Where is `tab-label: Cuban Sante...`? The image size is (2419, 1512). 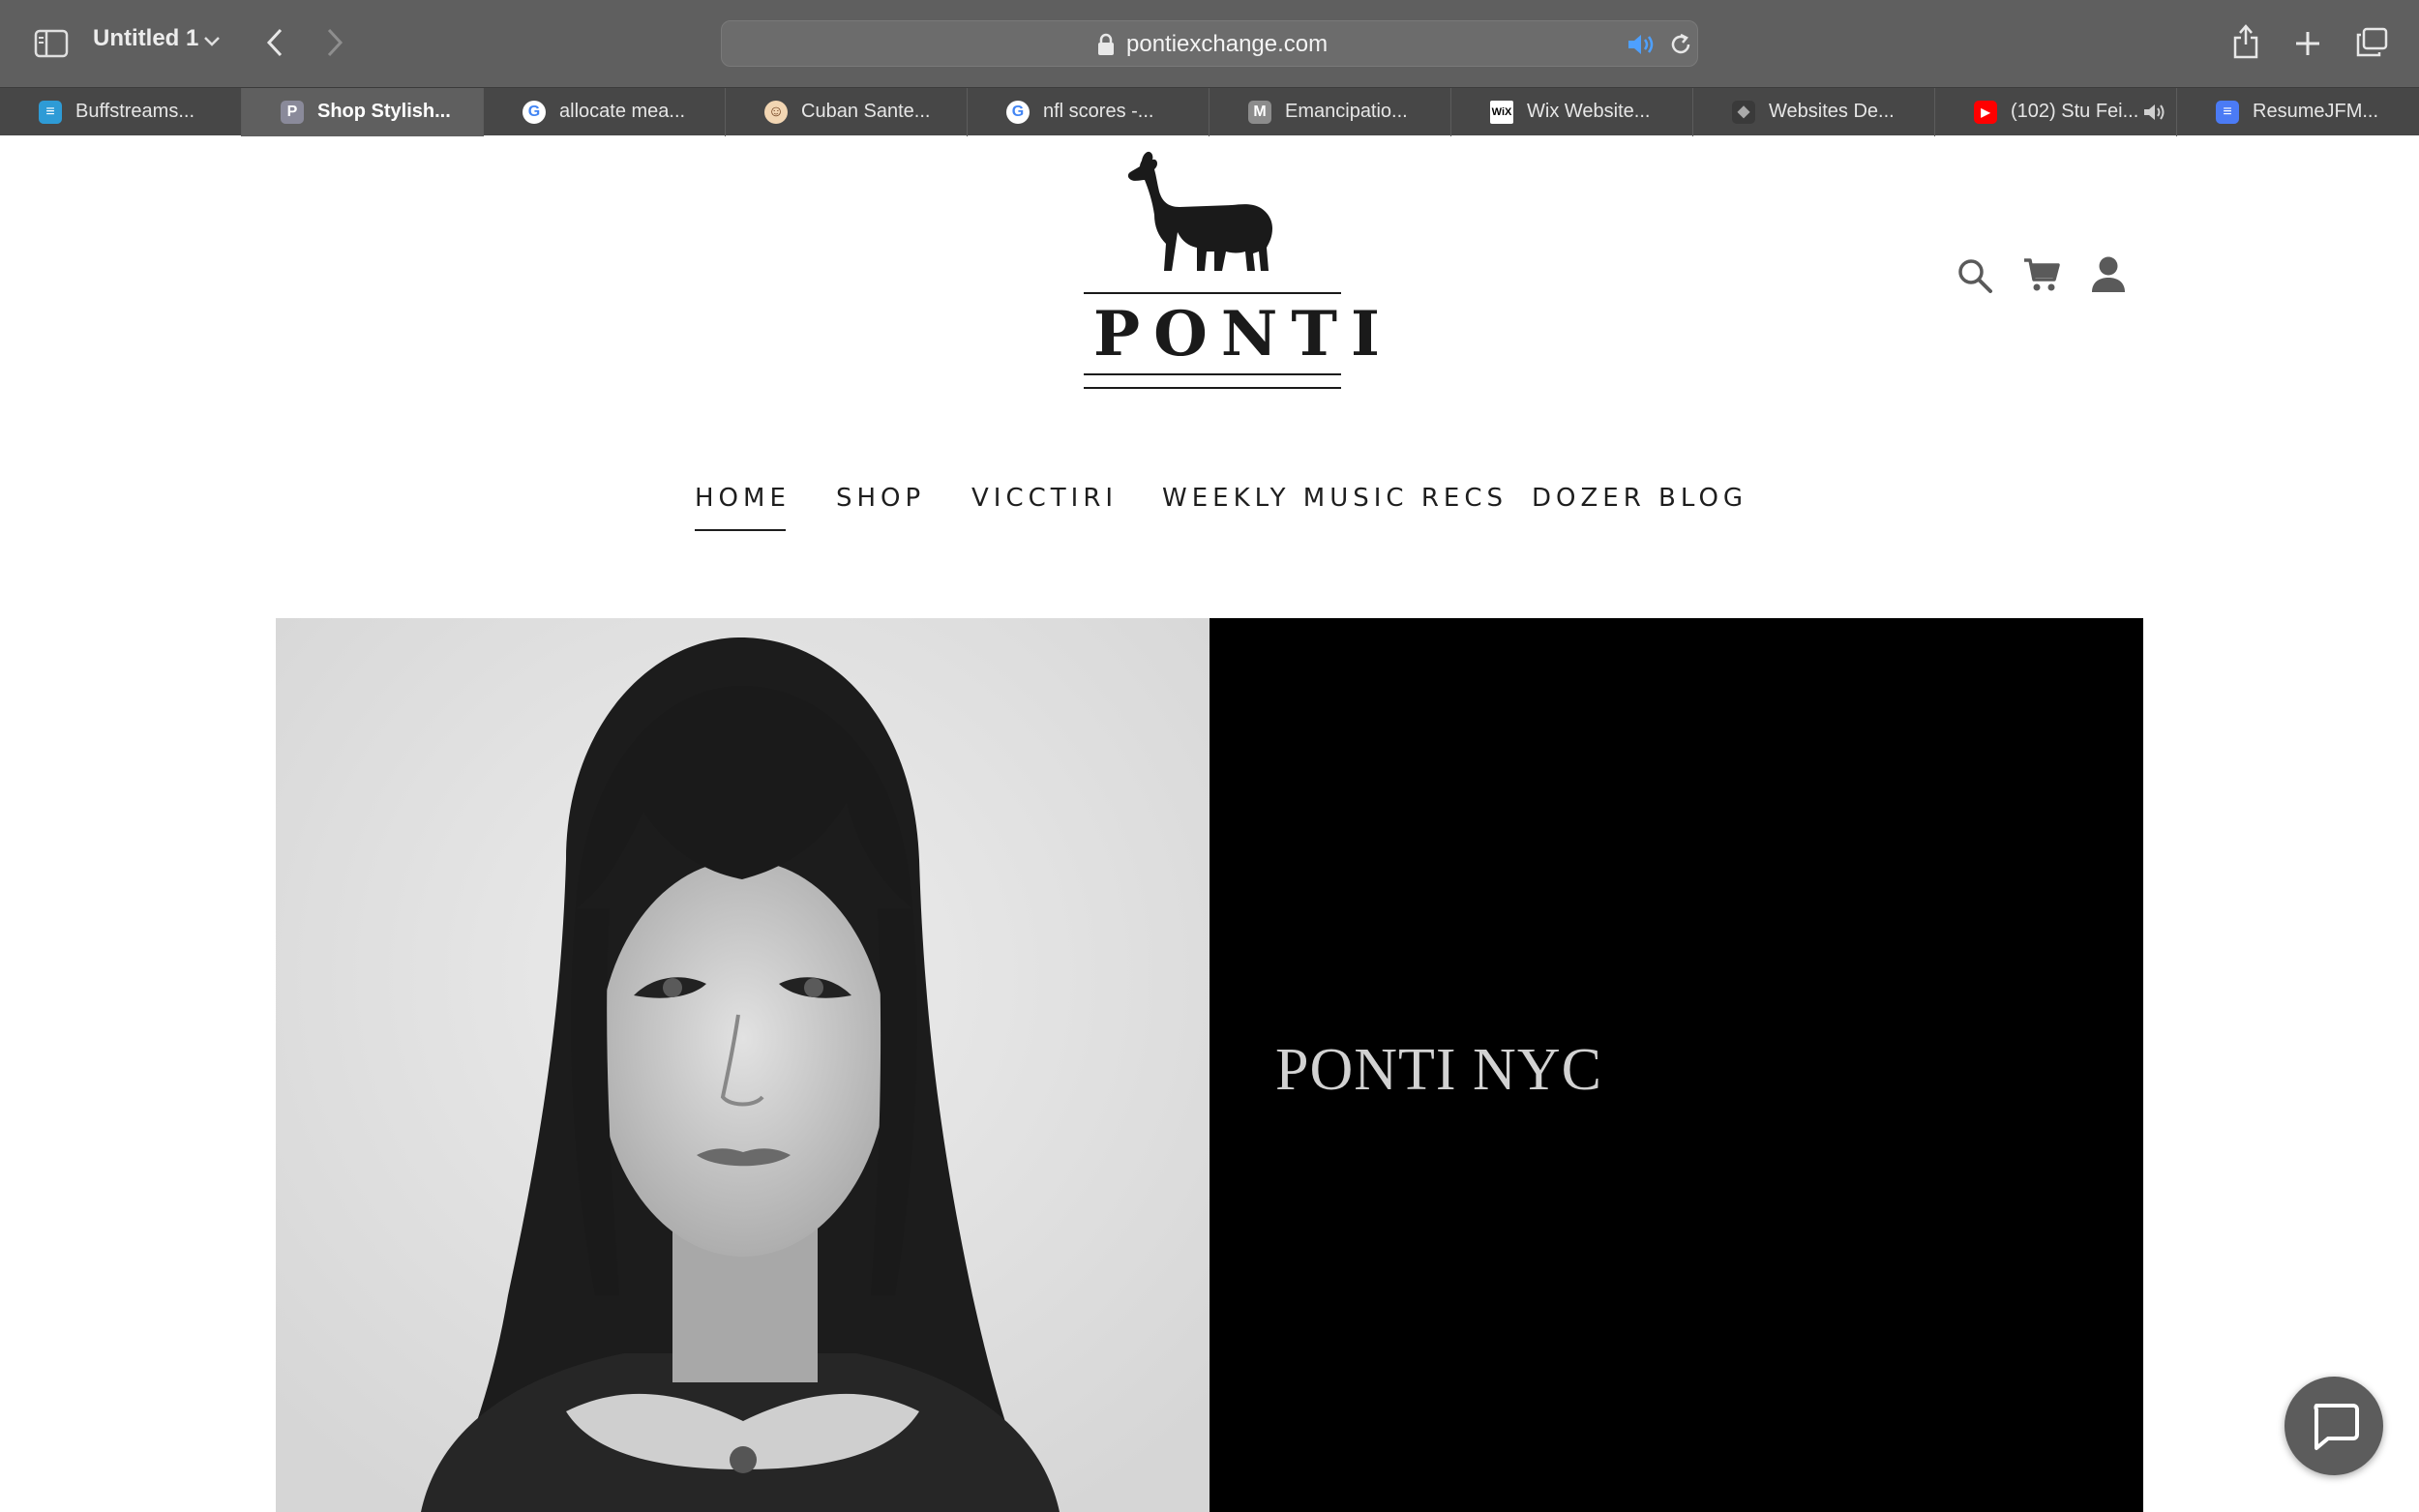
tab-label: Cuban Sante... is located at coordinates (866, 112).